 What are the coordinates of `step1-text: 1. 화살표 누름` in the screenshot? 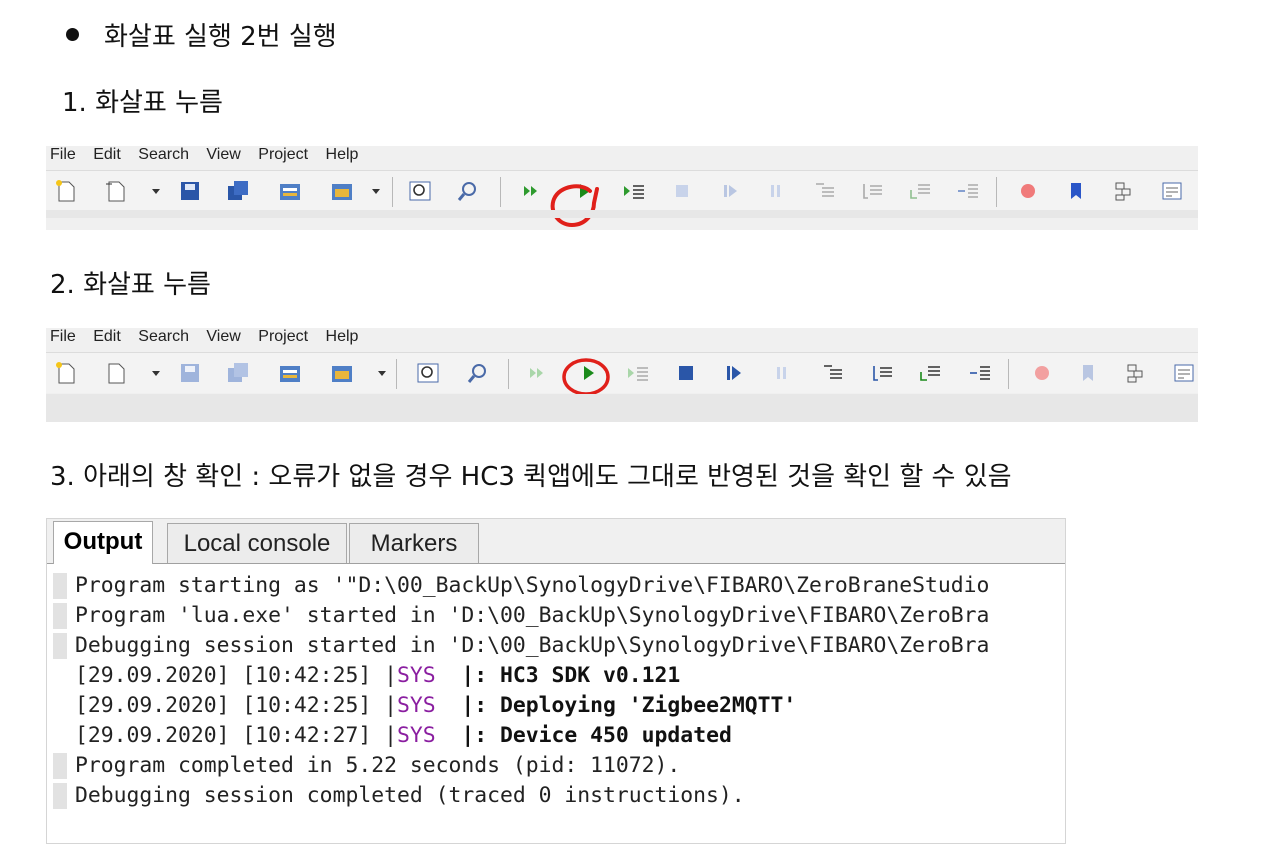 It's located at (142, 103).